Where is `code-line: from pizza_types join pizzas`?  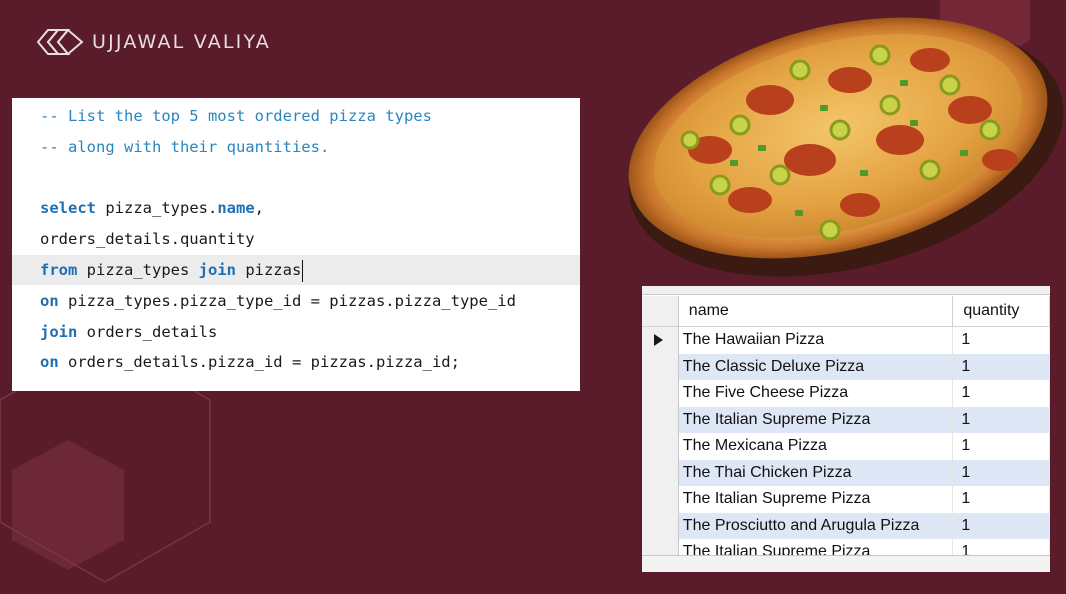
code-line: from pizza_types join pizzas is located at coordinates (296, 270).